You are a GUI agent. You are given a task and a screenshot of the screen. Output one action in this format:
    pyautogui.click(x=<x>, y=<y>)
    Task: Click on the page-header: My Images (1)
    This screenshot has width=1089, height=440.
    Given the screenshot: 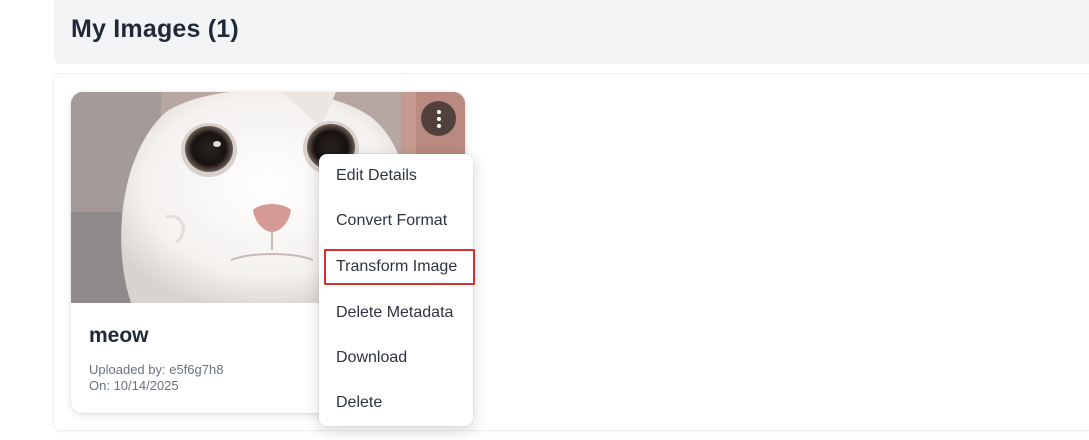 What is the action you would take?
    pyautogui.click(x=571, y=32)
    